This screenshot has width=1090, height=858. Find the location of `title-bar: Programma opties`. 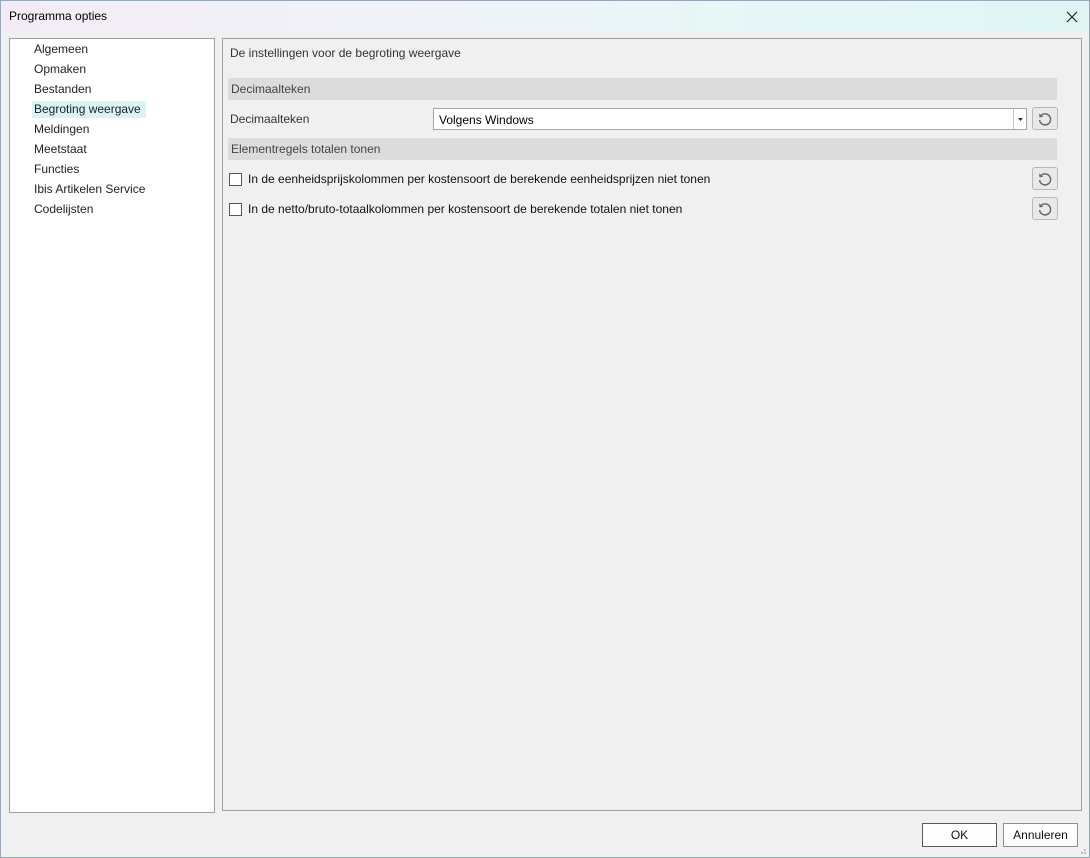

title-bar: Programma opties is located at coordinates (545, 16).